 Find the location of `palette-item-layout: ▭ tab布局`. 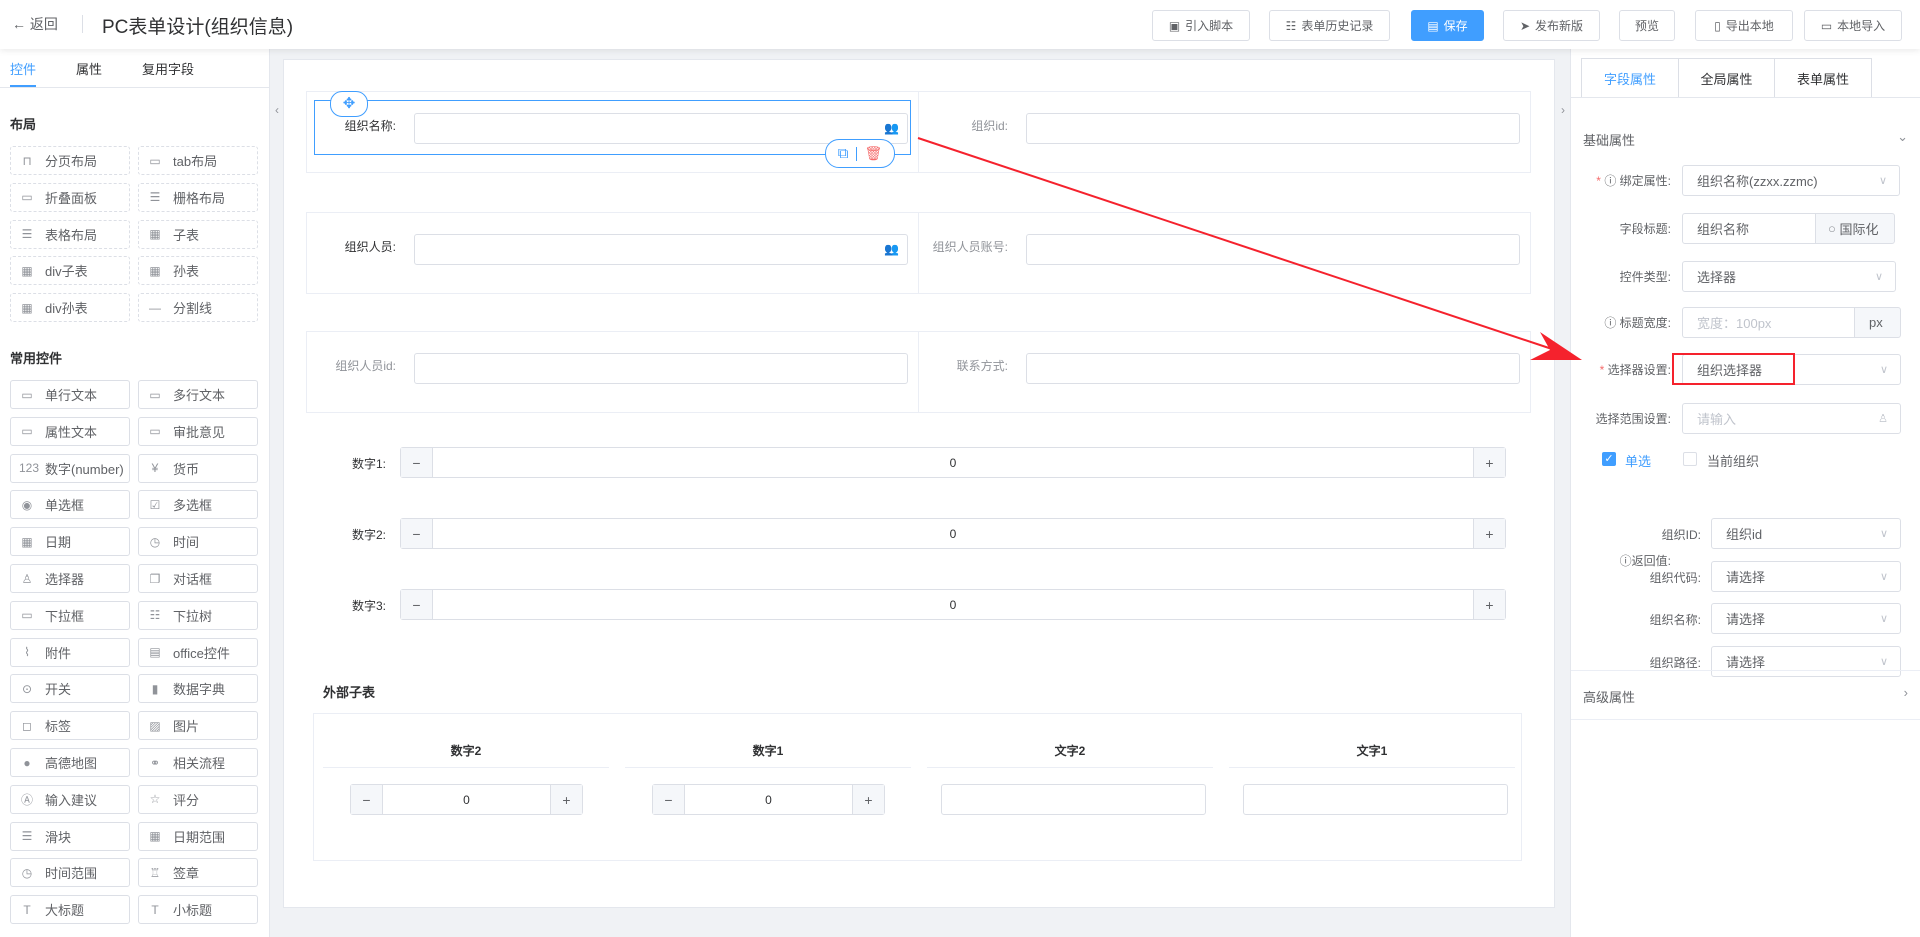

palette-item-layout: ▭ tab布局 is located at coordinates (198, 160).